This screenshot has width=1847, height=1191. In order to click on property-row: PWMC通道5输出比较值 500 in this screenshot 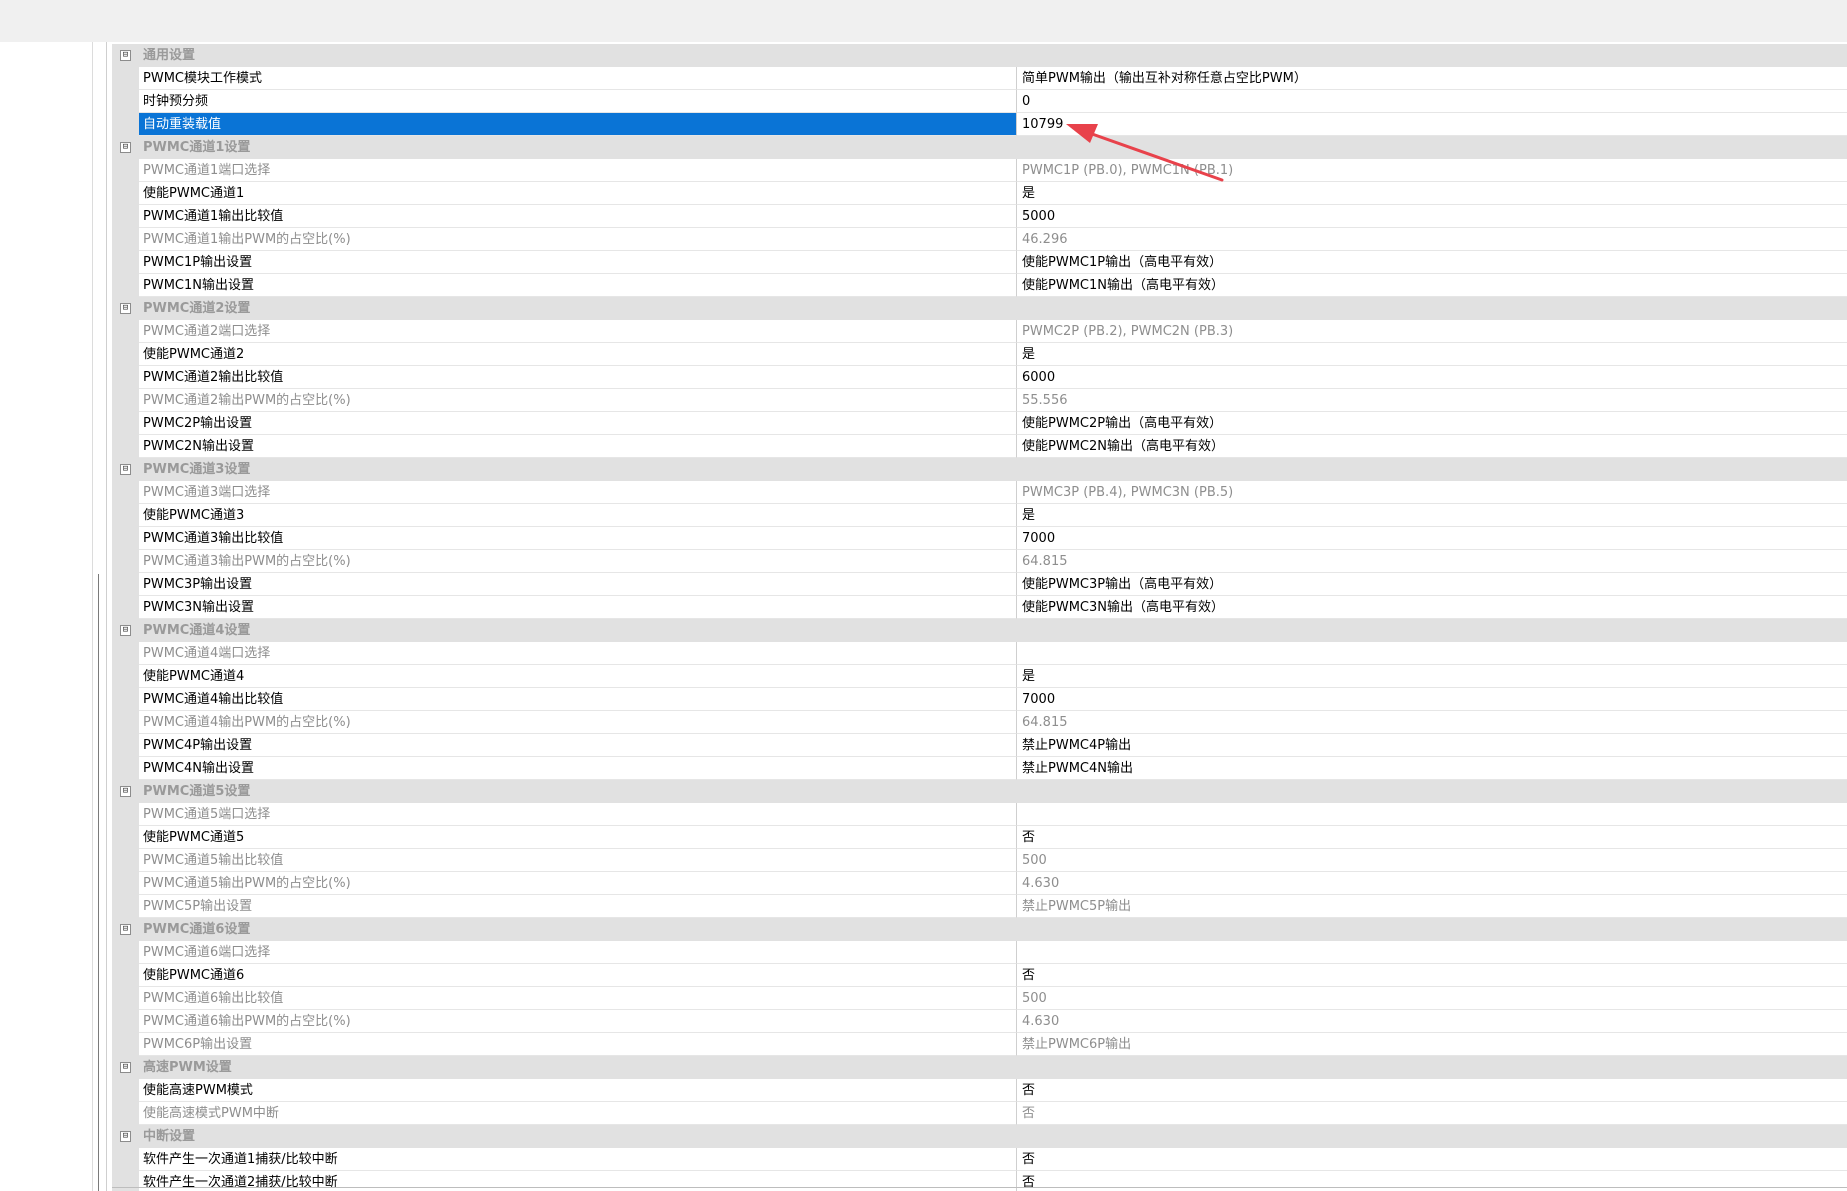, I will do `click(979, 860)`.